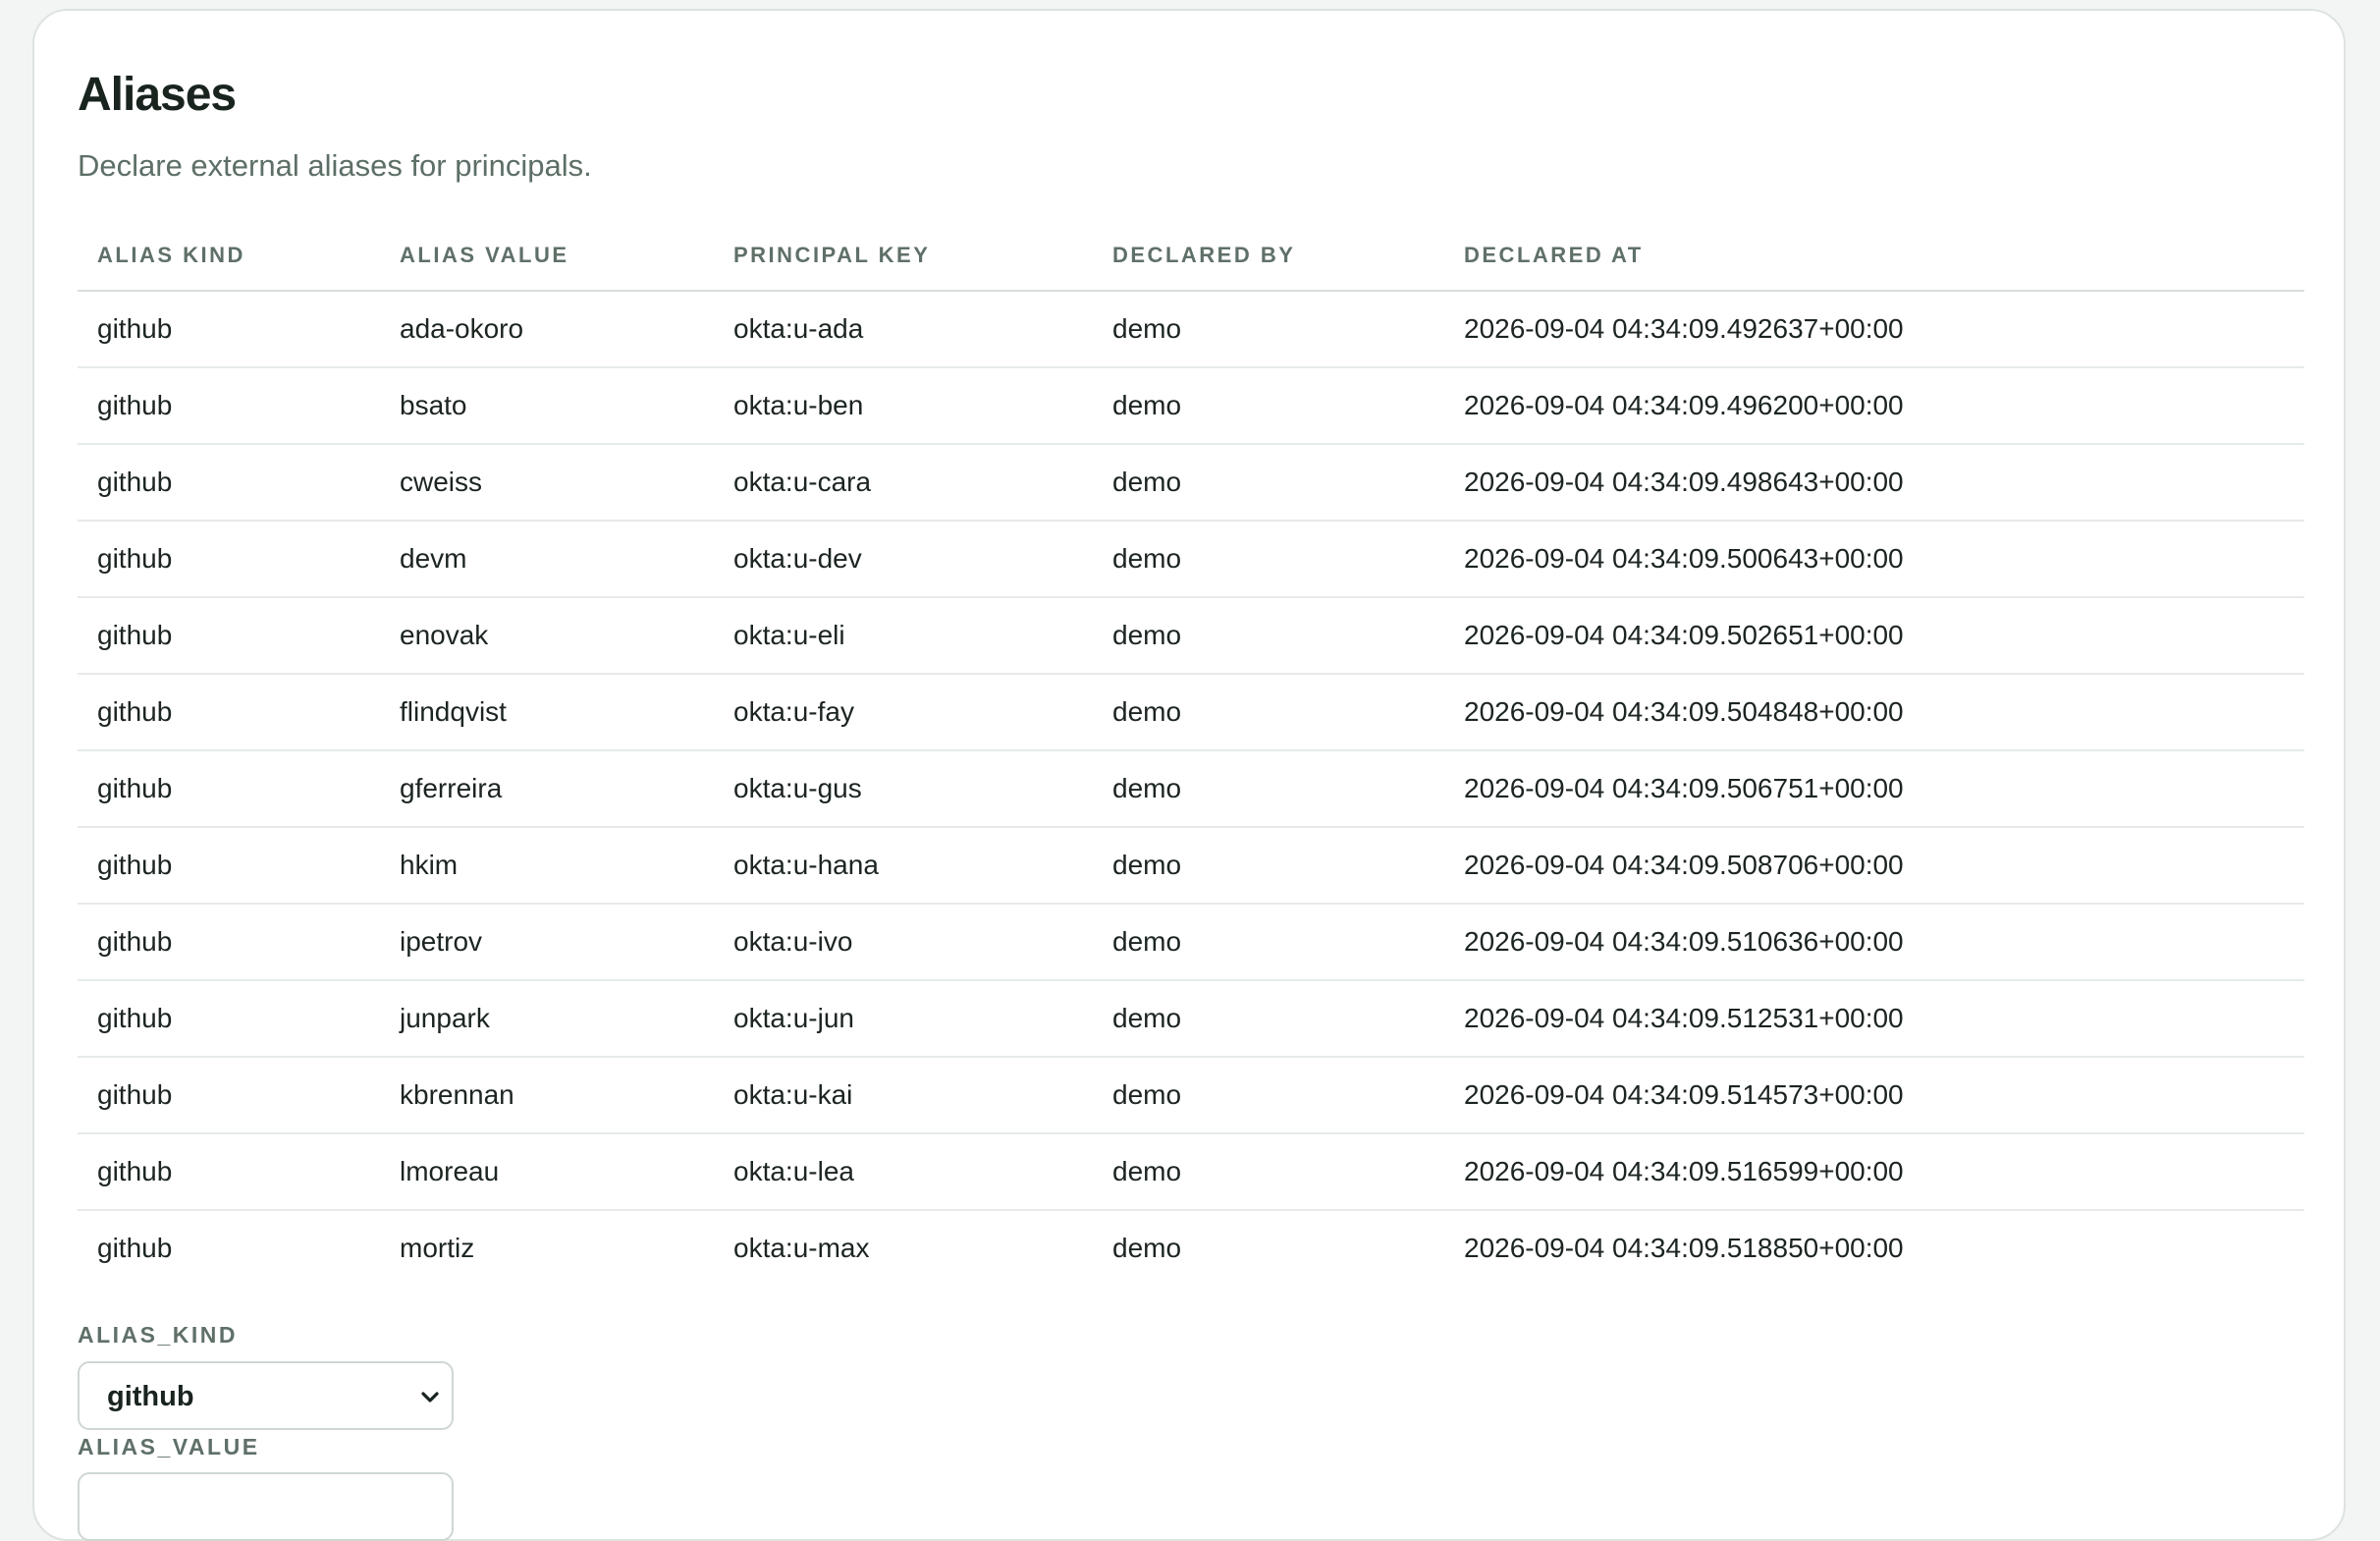 This screenshot has width=2380, height=1541. What do you see at coordinates (547, 636) in the screenshot?
I see `alias-value-cell: enovak` at bounding box center [547, 636].